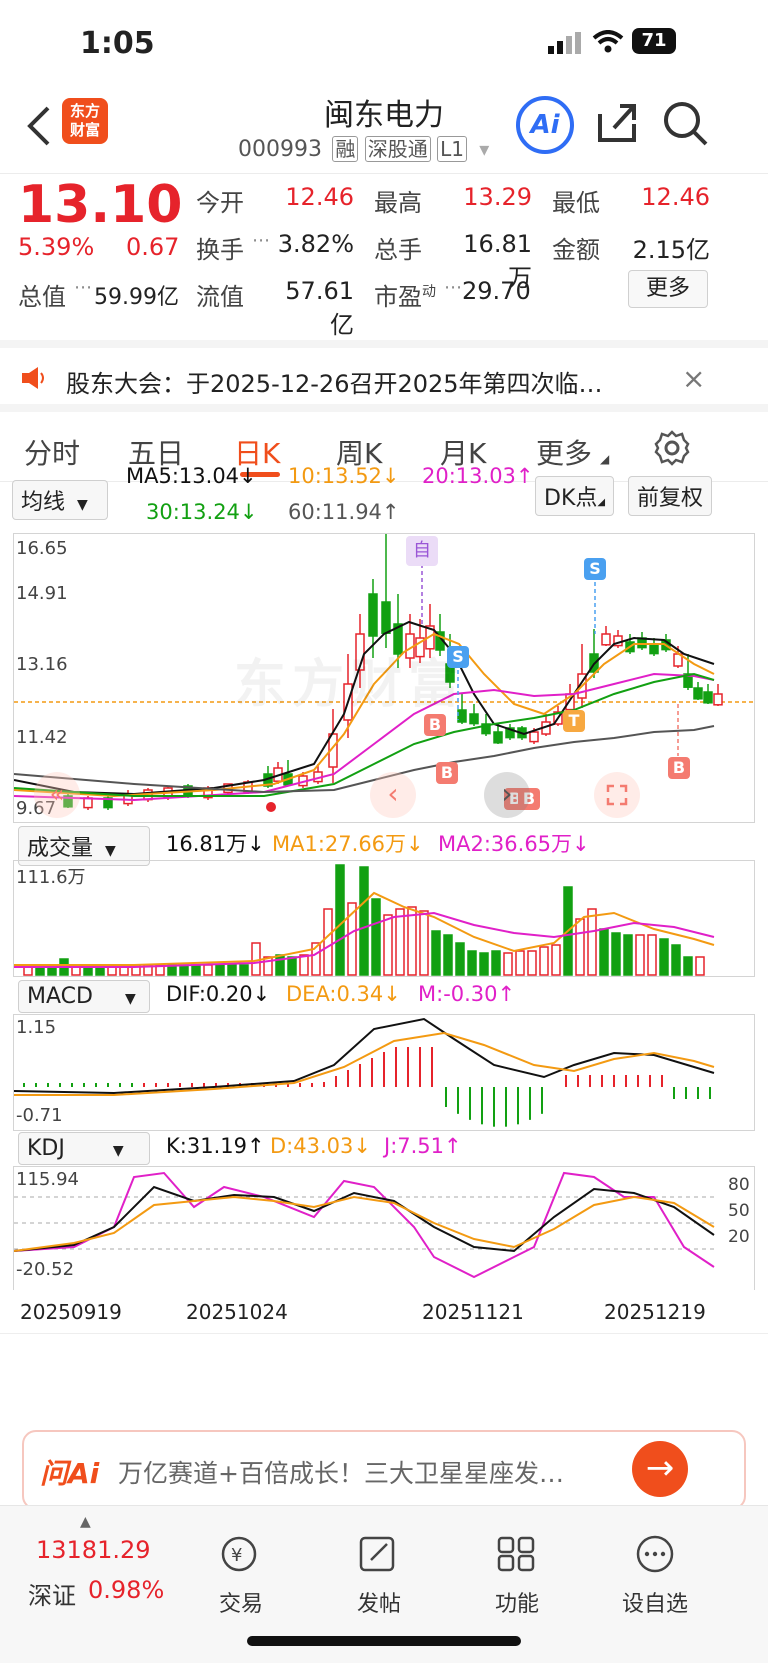  I want to click on stat-label-pe-text: 市盈, so click(398, 297).